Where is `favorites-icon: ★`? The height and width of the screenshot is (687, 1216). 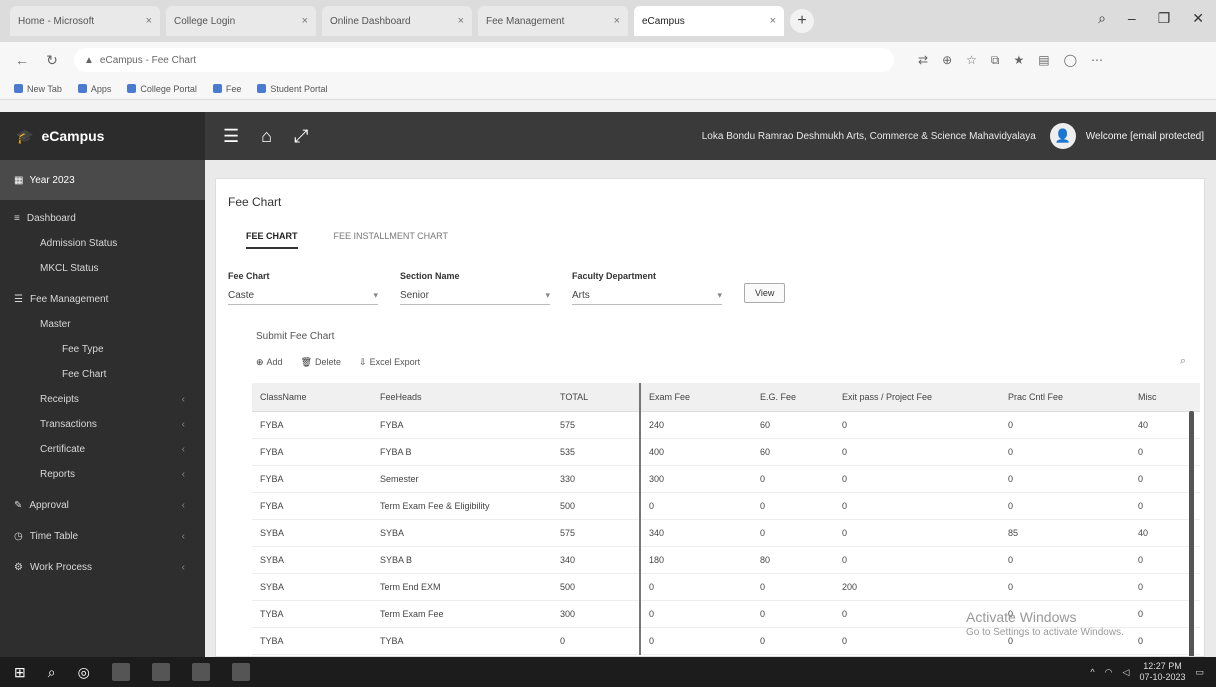
favorites-icon: ★ is located at coordinates (1018, 60).